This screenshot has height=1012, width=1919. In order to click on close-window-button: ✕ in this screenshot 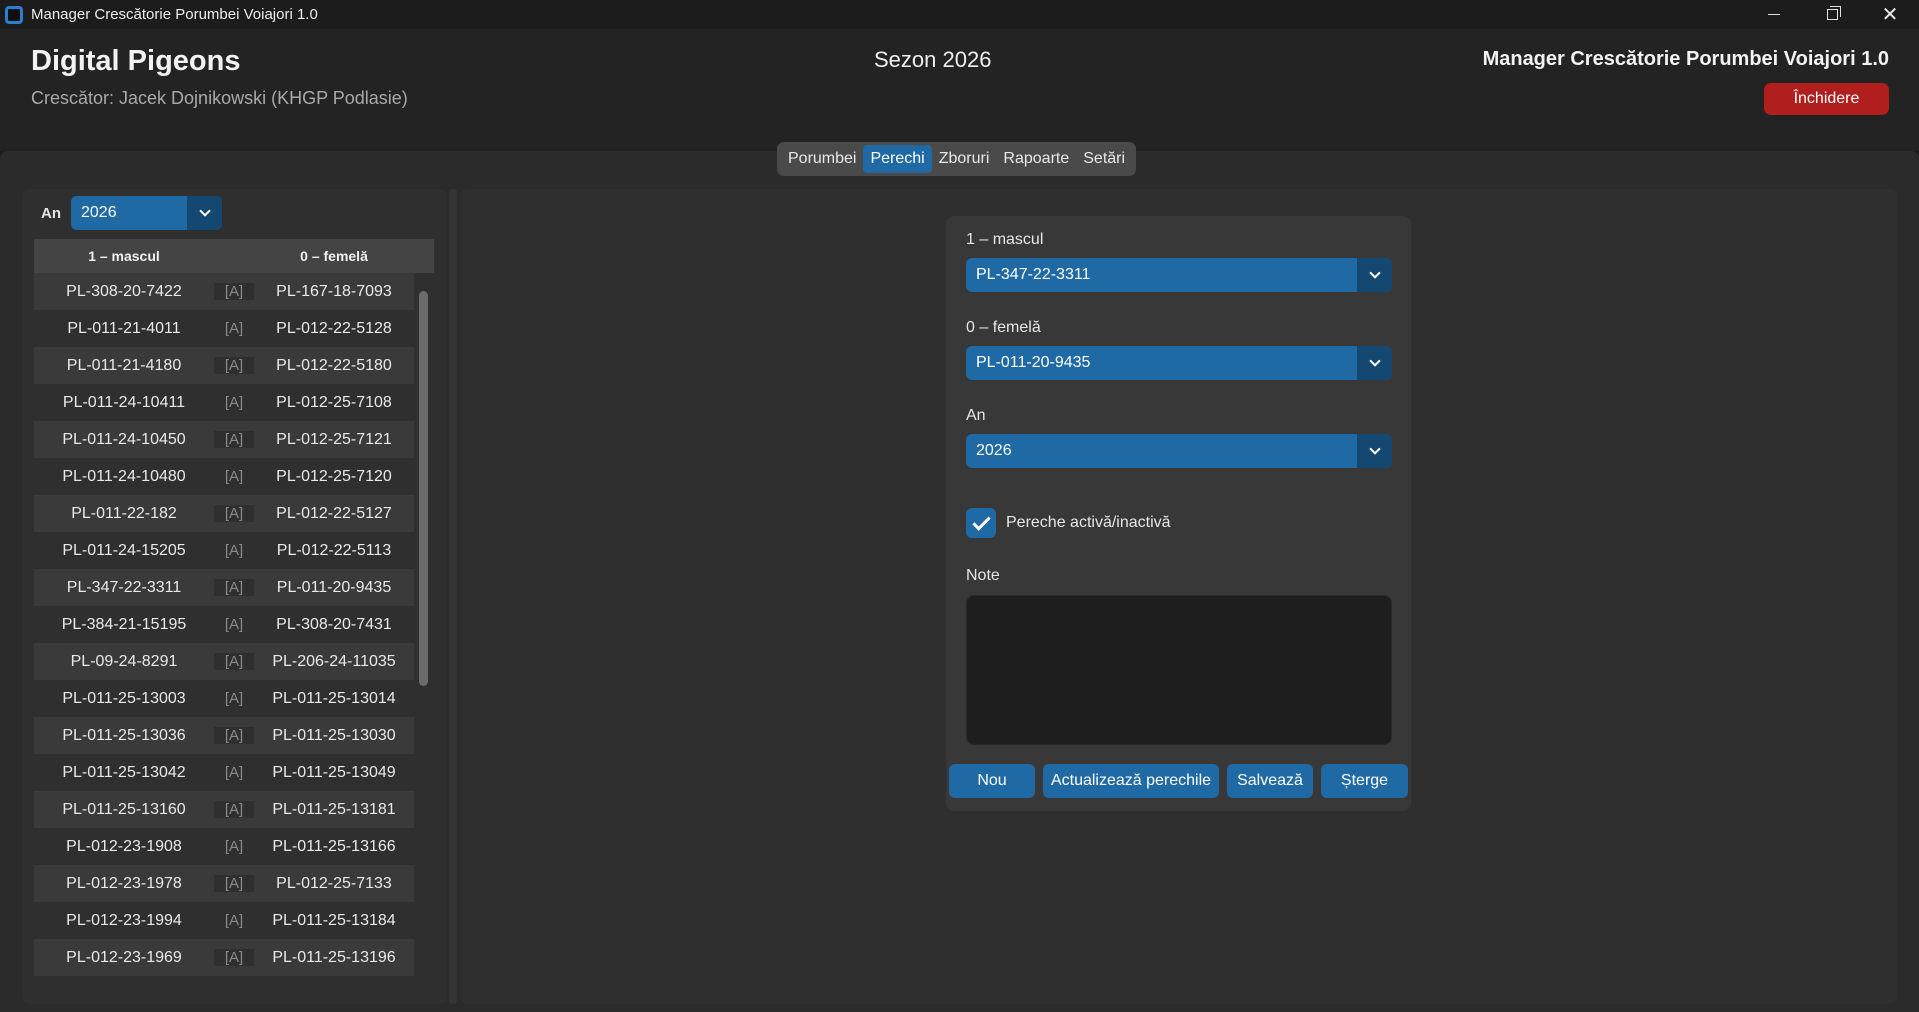, I will do `click(1890, 14)`.